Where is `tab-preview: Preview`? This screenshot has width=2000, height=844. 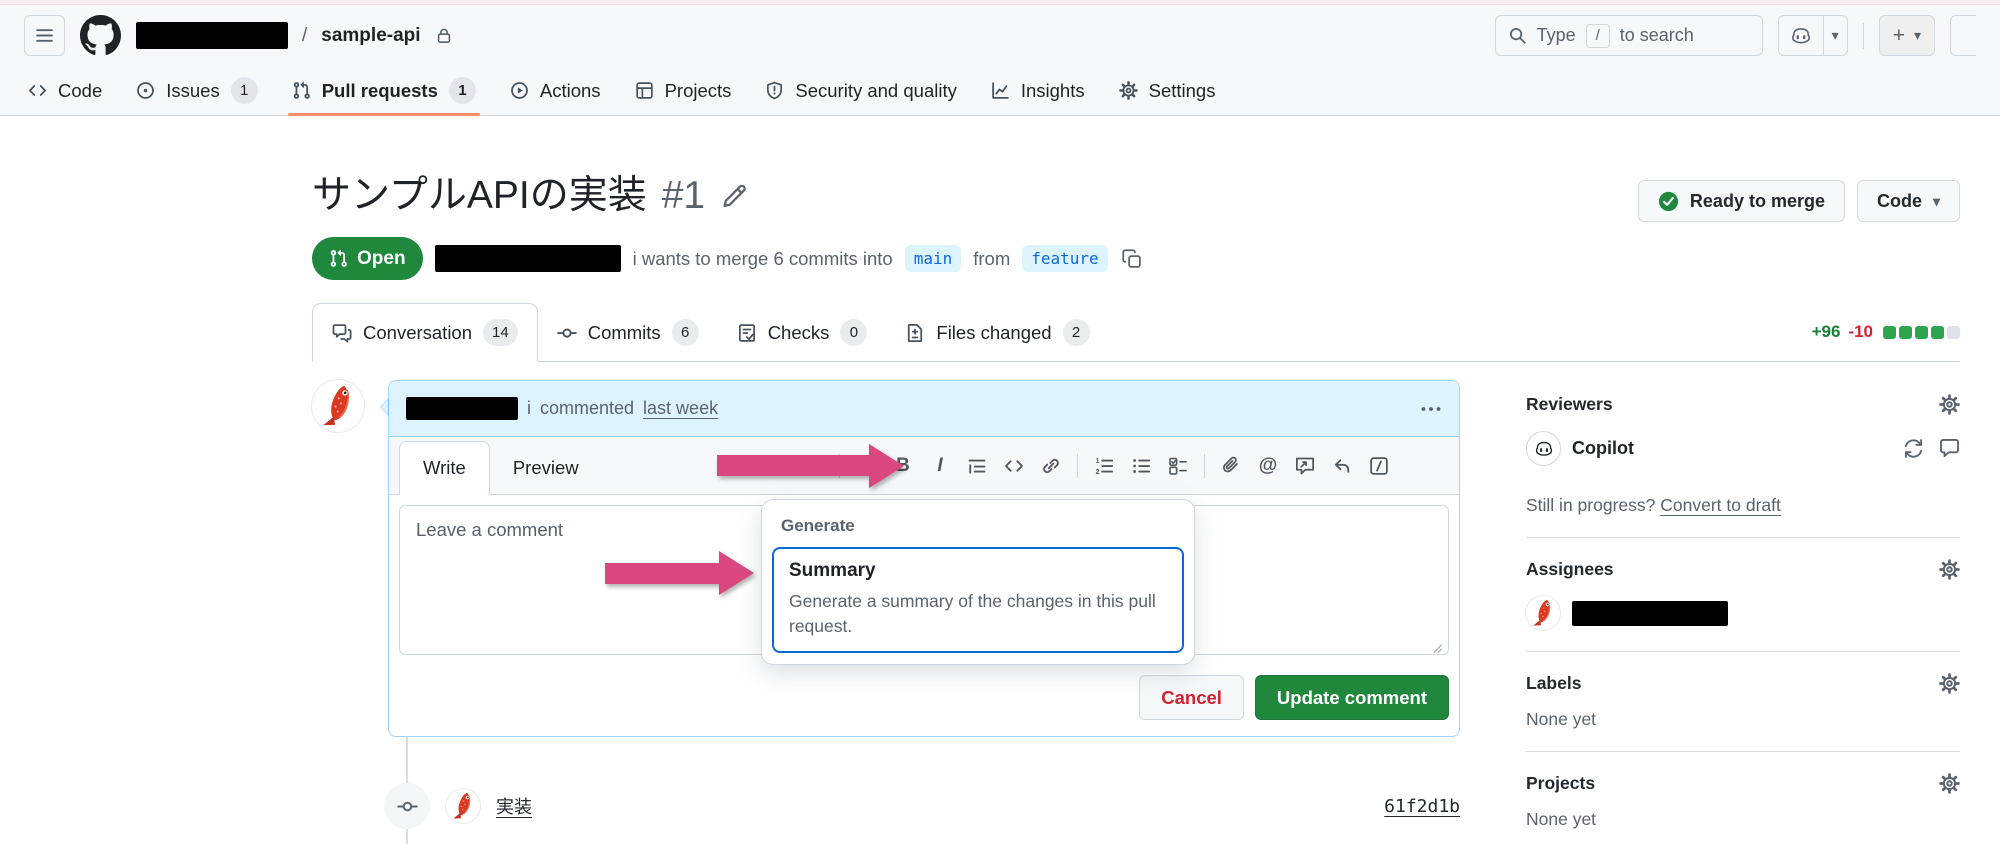
tab-preview: Preview is located at coordinates (546, 468).